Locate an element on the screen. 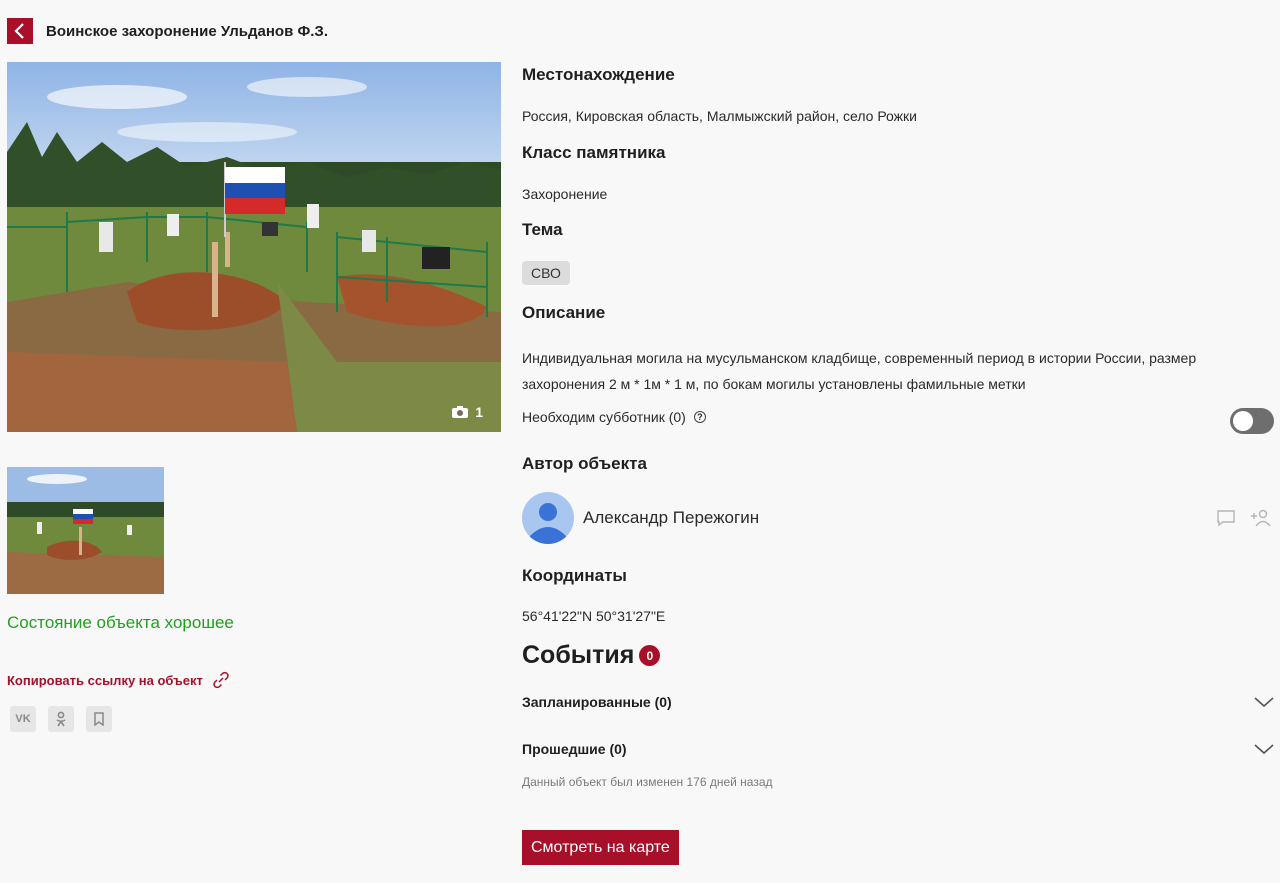 This screenshot has width=1280, height=883. coordinates-title: Координаты is located at coordinates (574, 575).